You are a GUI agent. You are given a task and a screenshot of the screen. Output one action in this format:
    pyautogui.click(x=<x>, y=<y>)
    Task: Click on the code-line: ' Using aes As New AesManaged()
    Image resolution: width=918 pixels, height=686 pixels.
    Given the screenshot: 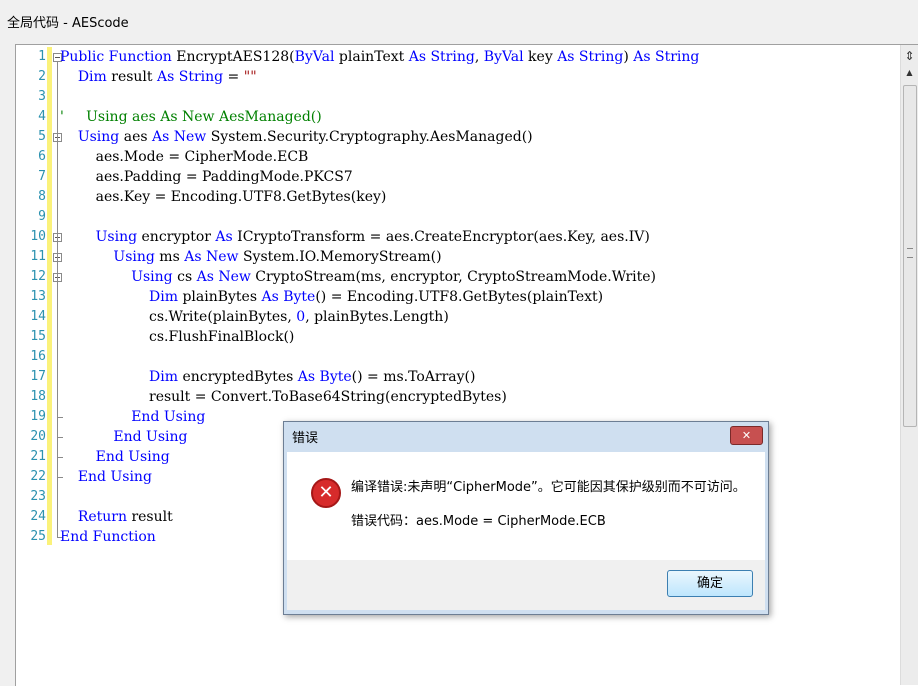 What is the action you would take?
    pyautogui.click(x=191, y=117)
    